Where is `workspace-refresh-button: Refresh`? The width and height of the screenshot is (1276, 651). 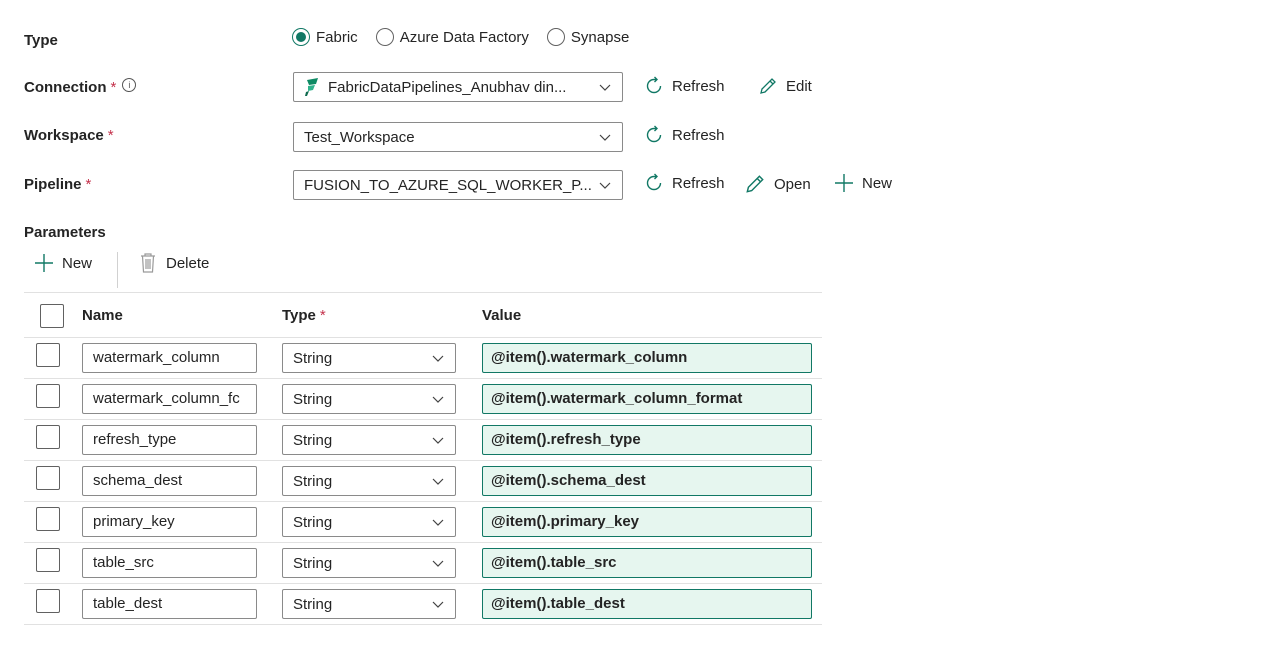 workspace-refresh-button: Refresh is located at coordinates (684, 135).